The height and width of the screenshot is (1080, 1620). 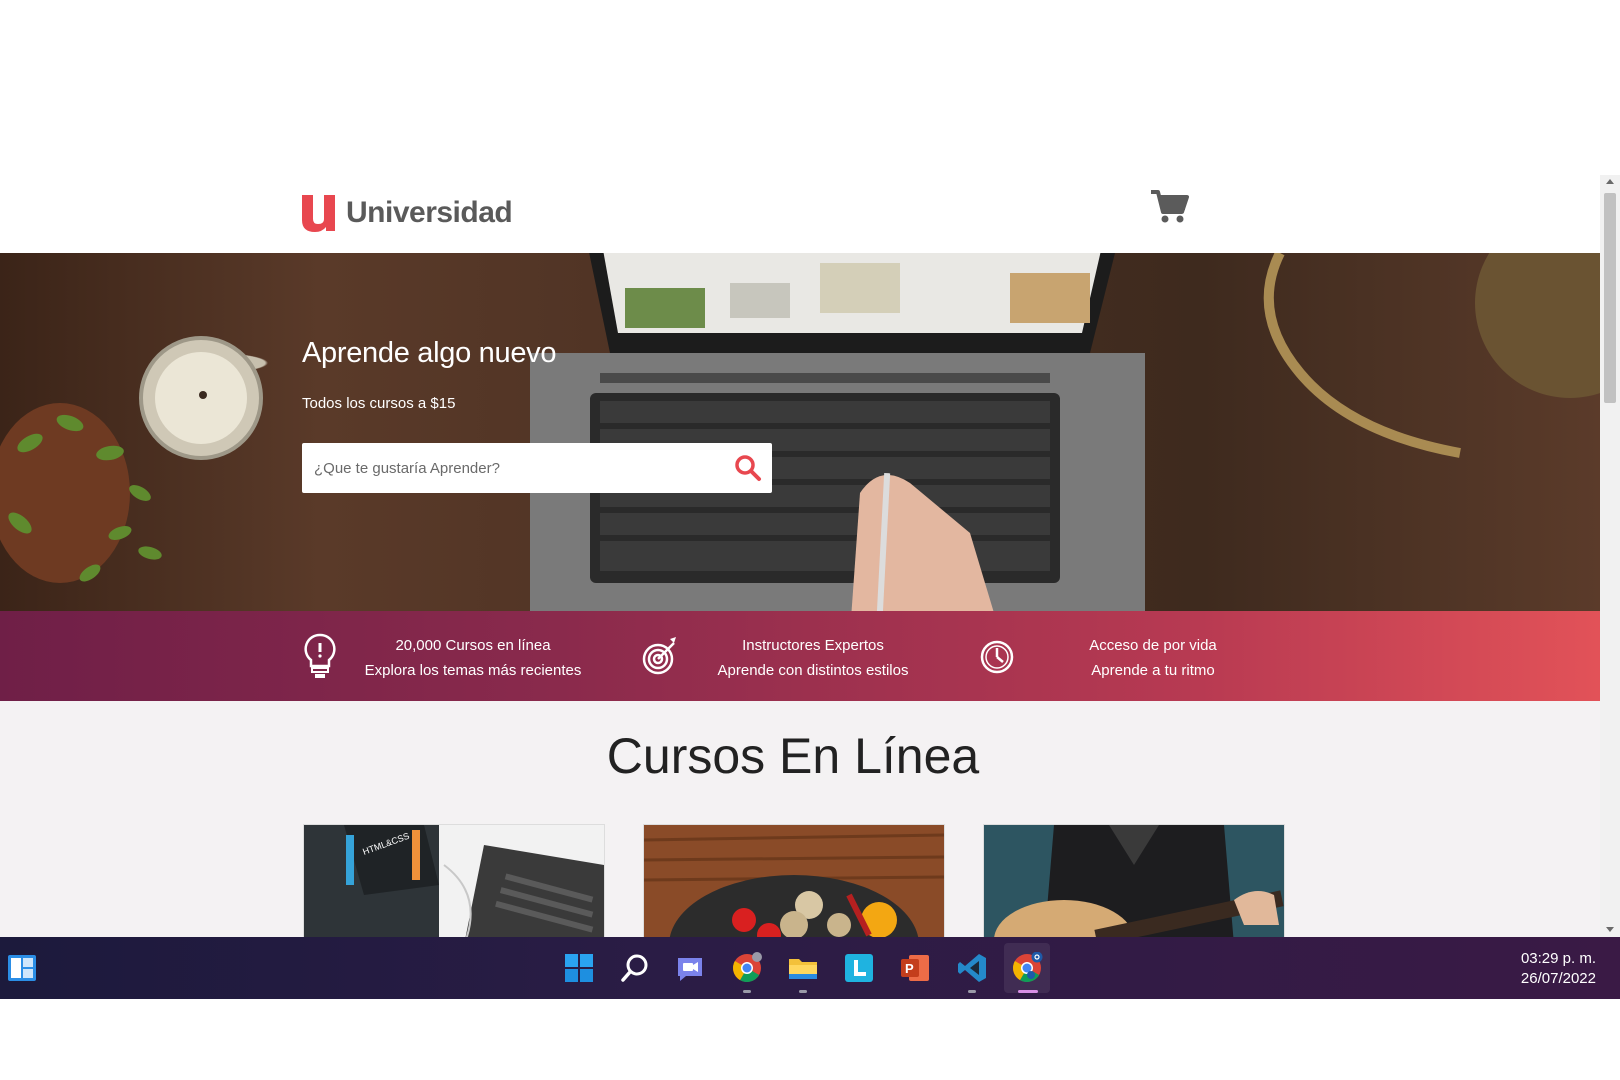 What do you see at coordinates (997, 657) in the screenshot?
I see `clock-icon` at bounding box center [997, 657].